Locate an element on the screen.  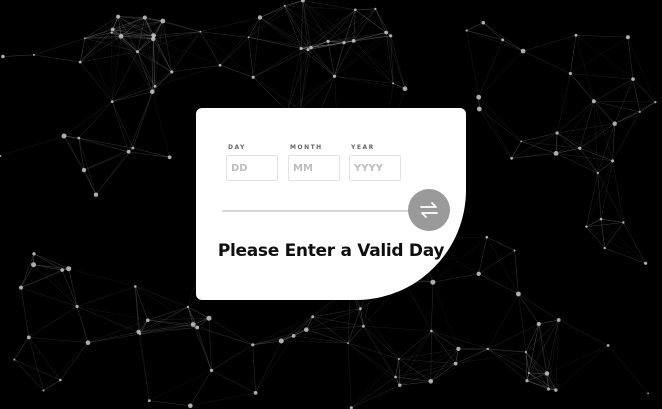
month-label: MONTH is located at coordinates (306, 147).